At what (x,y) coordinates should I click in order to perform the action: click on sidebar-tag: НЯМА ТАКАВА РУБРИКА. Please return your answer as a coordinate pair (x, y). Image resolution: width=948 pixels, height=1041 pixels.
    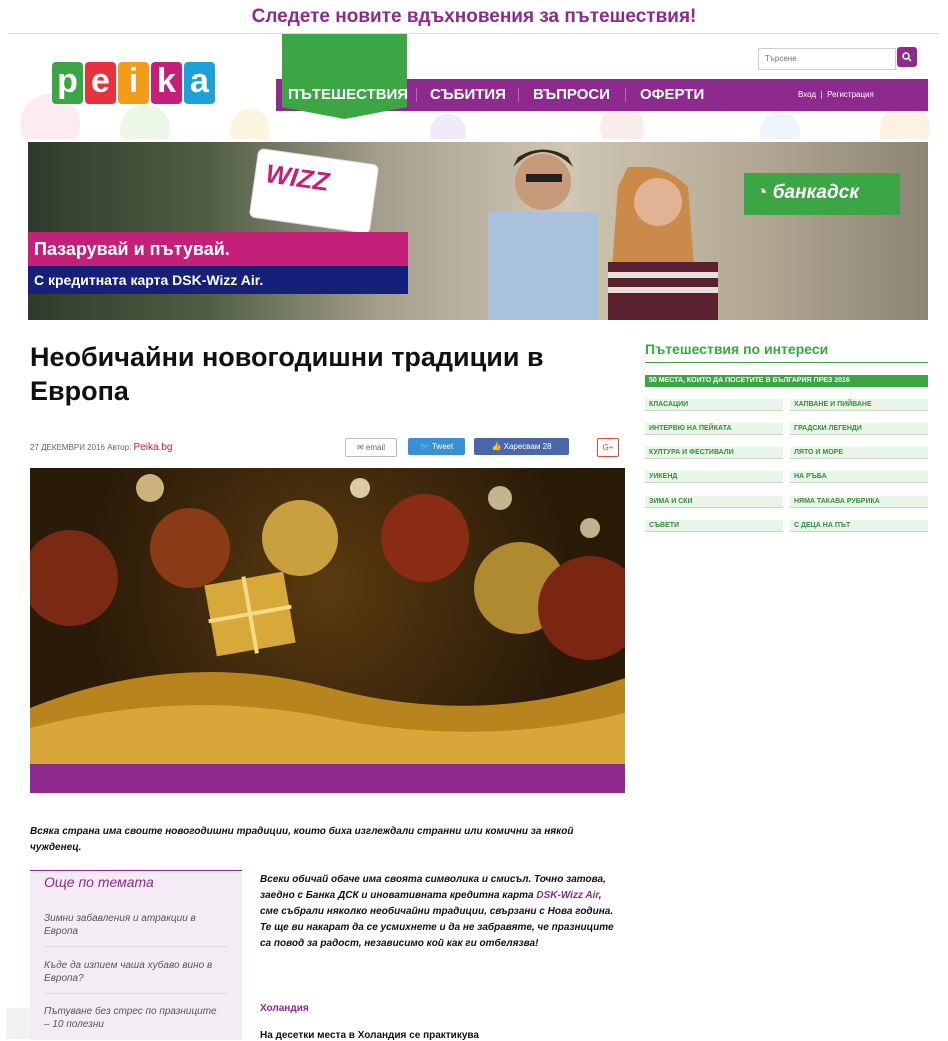
    Looking at the image, I should click on (859, 502).